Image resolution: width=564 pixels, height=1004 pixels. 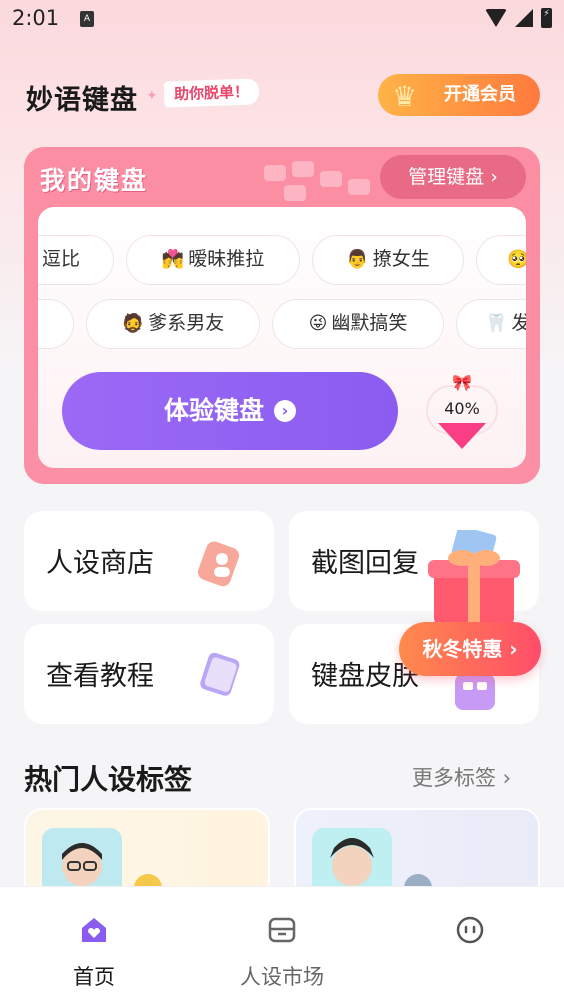 What do you see at coordinates (496, 18) in the screenshot?
I see `wifi-icon` at bounding box center [496, 18].